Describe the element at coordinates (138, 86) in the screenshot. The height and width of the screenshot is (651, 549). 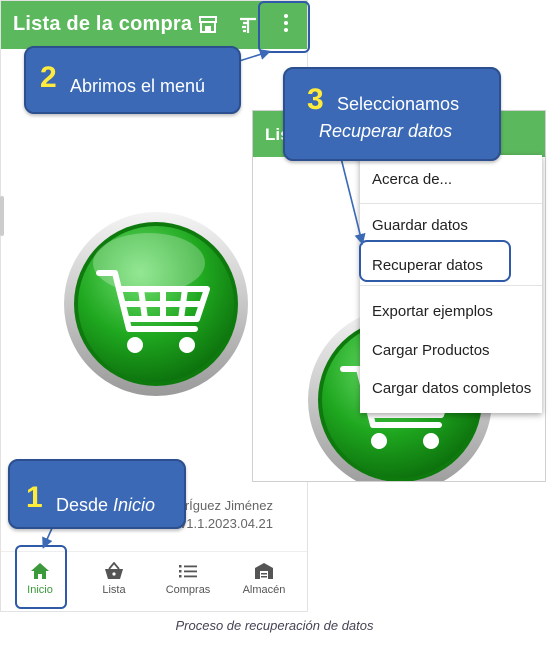
I see `step-text-2: Abrimos el menú` at that location.